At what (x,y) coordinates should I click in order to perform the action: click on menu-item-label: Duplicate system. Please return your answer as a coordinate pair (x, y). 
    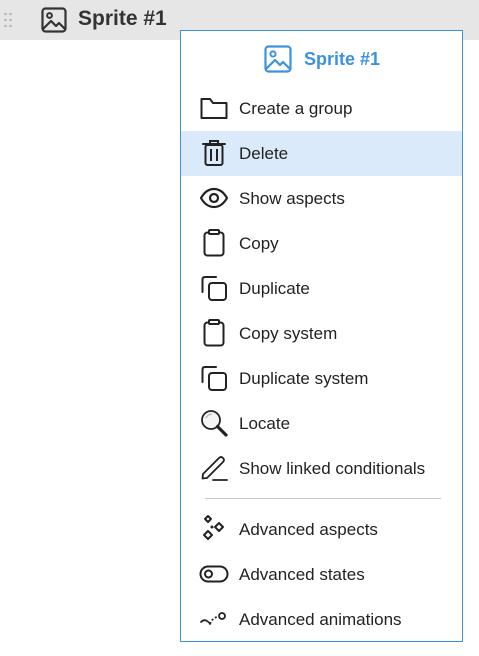
    Looking at the image, I should click on (304, 378).